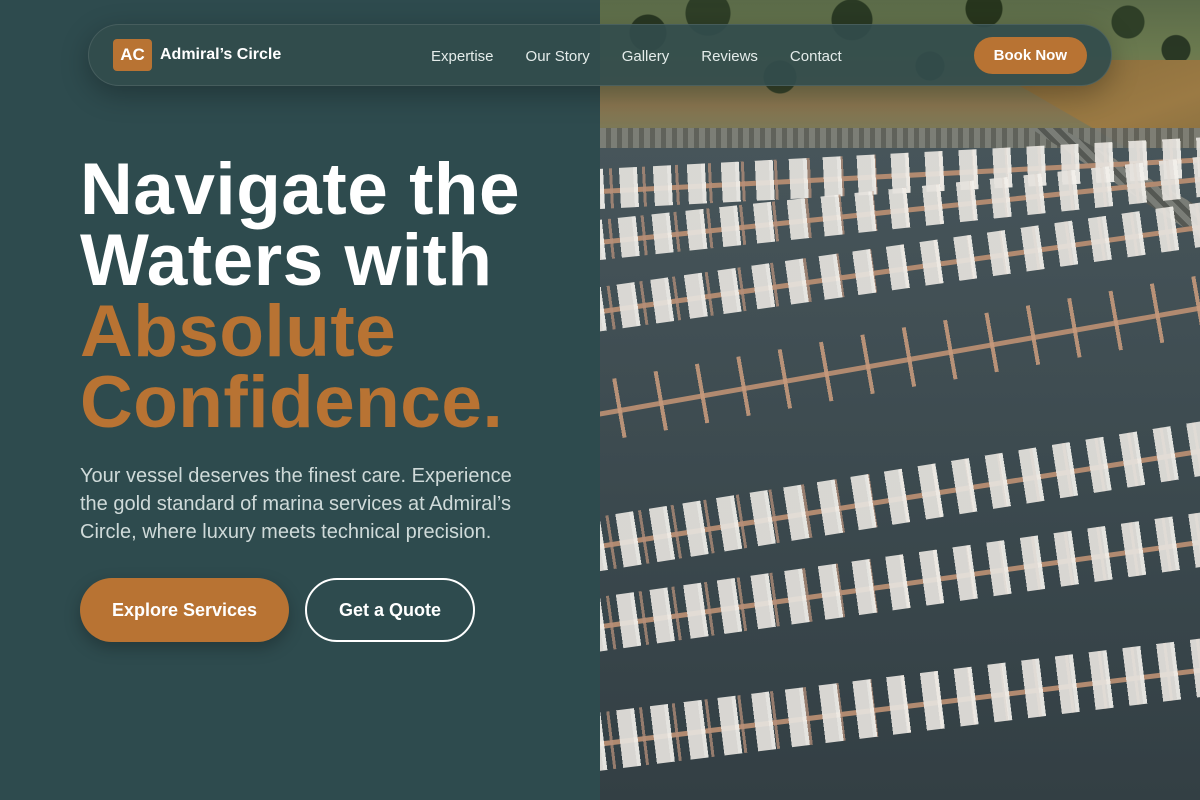 The image size is (1200, 800). What do you see at coordinates (816, 56) in the screenshot?
I see `nav-link-contact: Contact` at bounding box center [816, 56].